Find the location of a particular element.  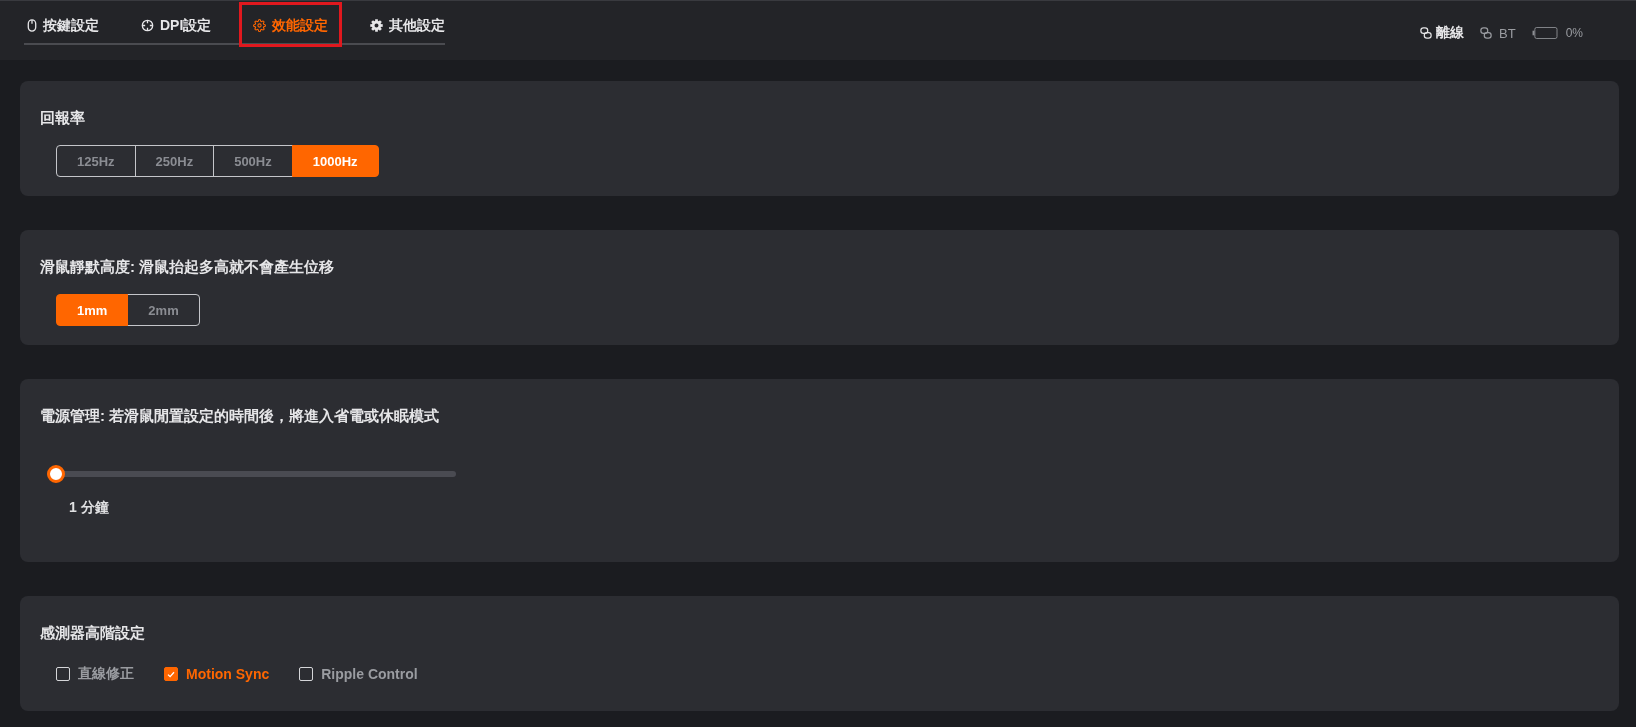

option-button: 1000Hz is located at coordinates (335, 161).